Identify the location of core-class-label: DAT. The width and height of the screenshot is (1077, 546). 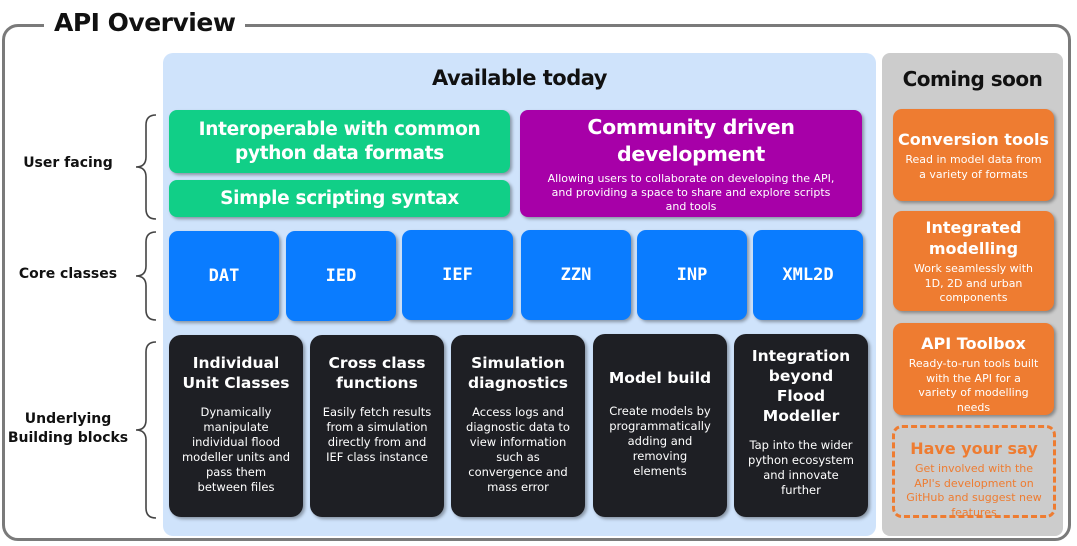
(224, 276).